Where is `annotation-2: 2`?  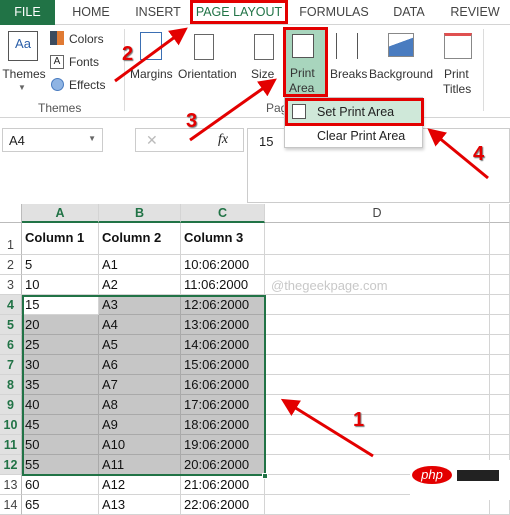 annotation-2: 2 is located at coordinates (128, 54).